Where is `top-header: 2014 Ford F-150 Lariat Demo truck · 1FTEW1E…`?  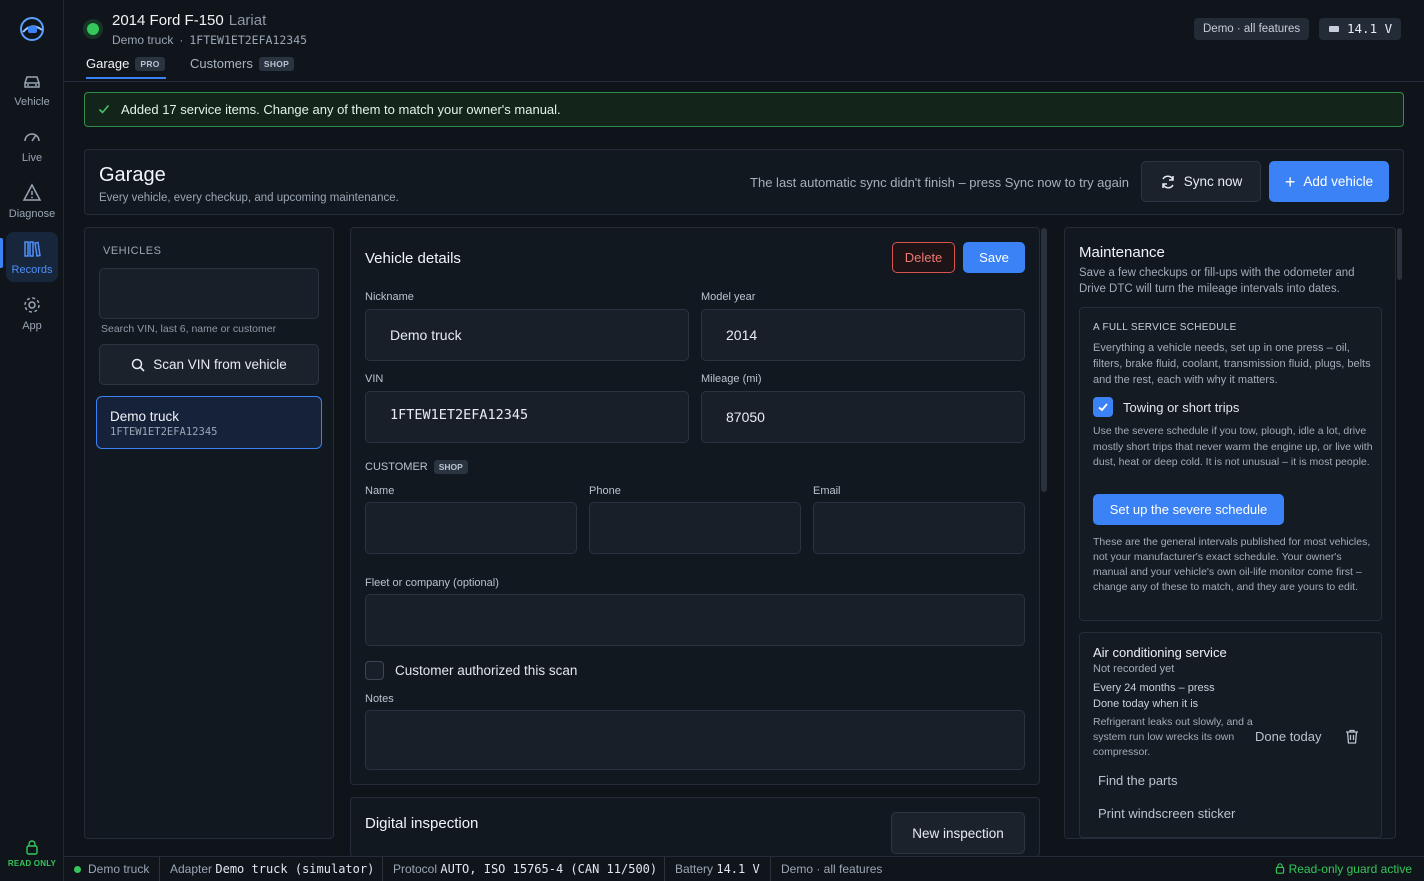
top-header: 2014 Ford F-150 Lariat Demo truck · 1FTEW1E… is located at coordinates (744, 41).